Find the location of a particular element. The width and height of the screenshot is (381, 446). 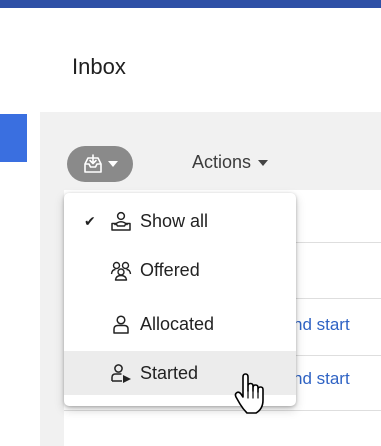

filter-option-offered: Offered is located at coordinates (180, 270).